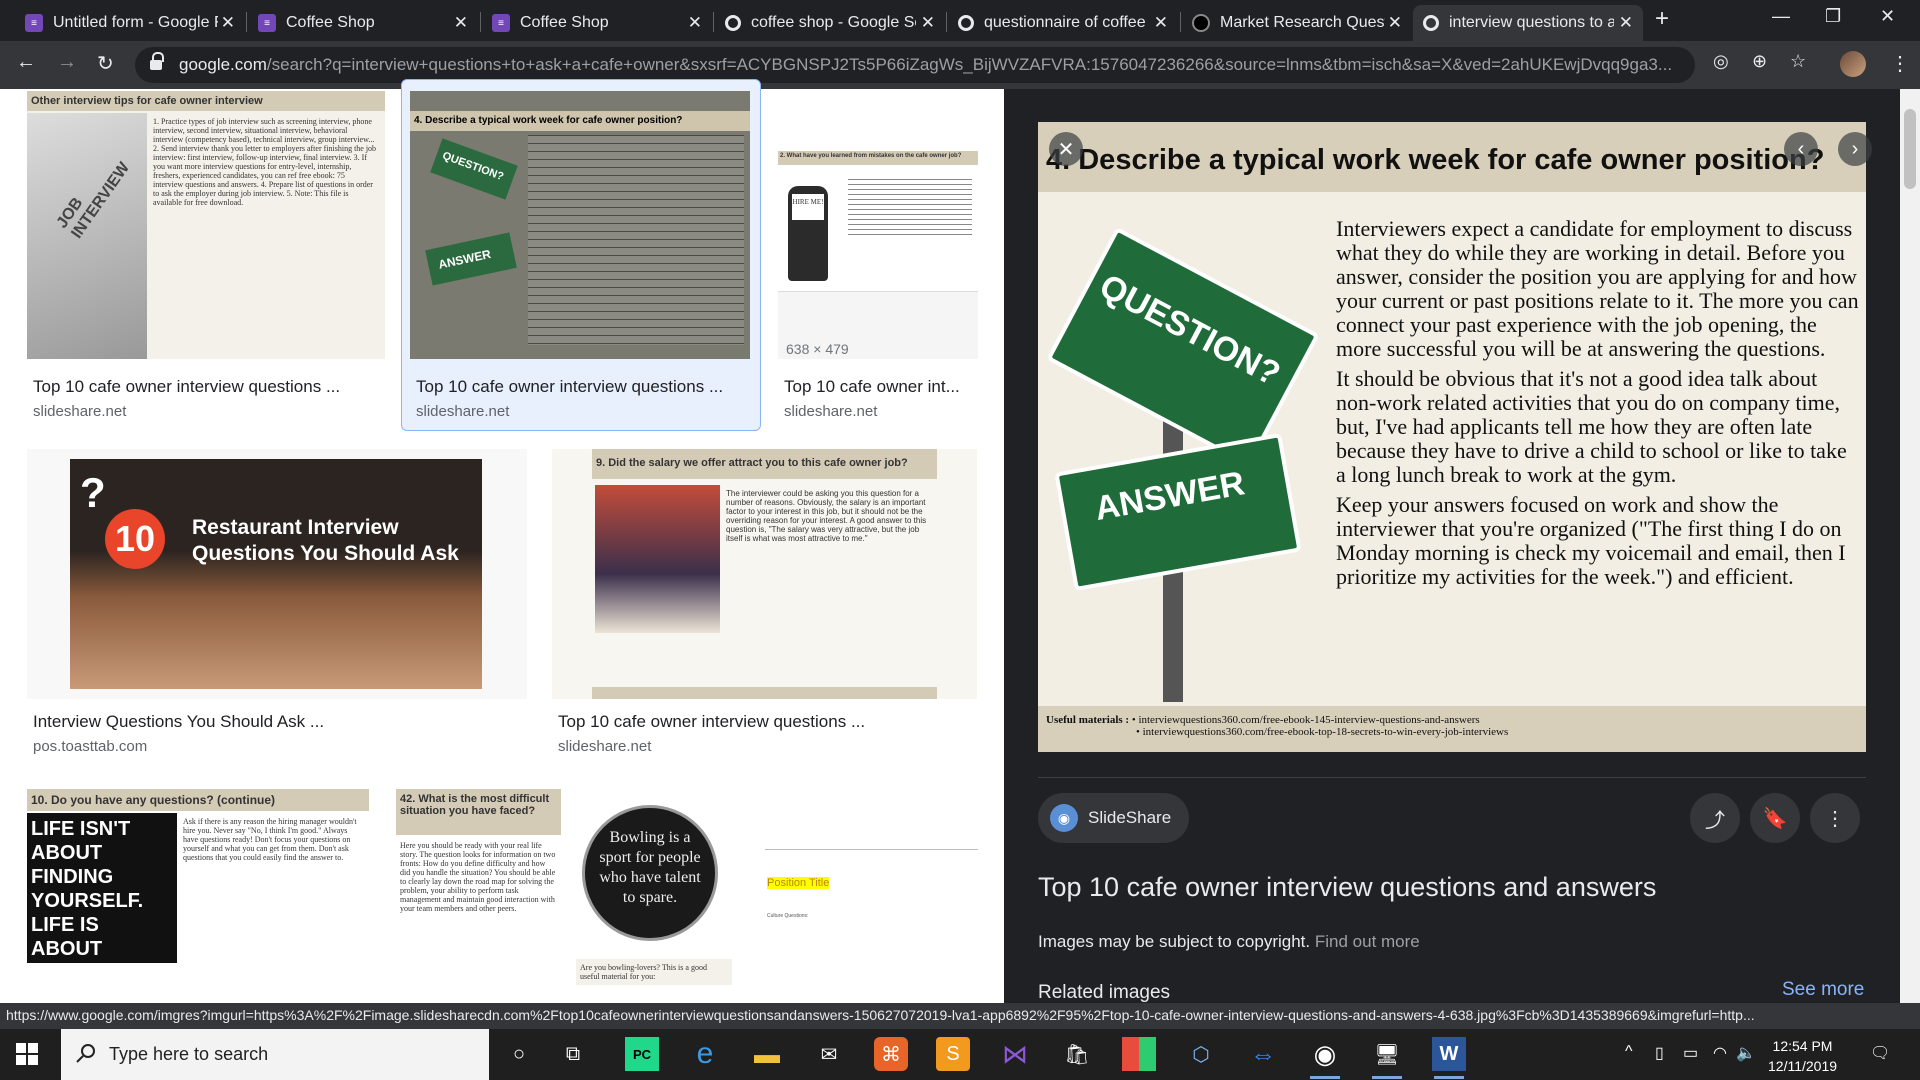 The height and width of the screenshot is (1080, 1920). Describe the element at coordinates (1201, 1054) in the screenshot. I see `3d-box-icon: ⬡` at that location.